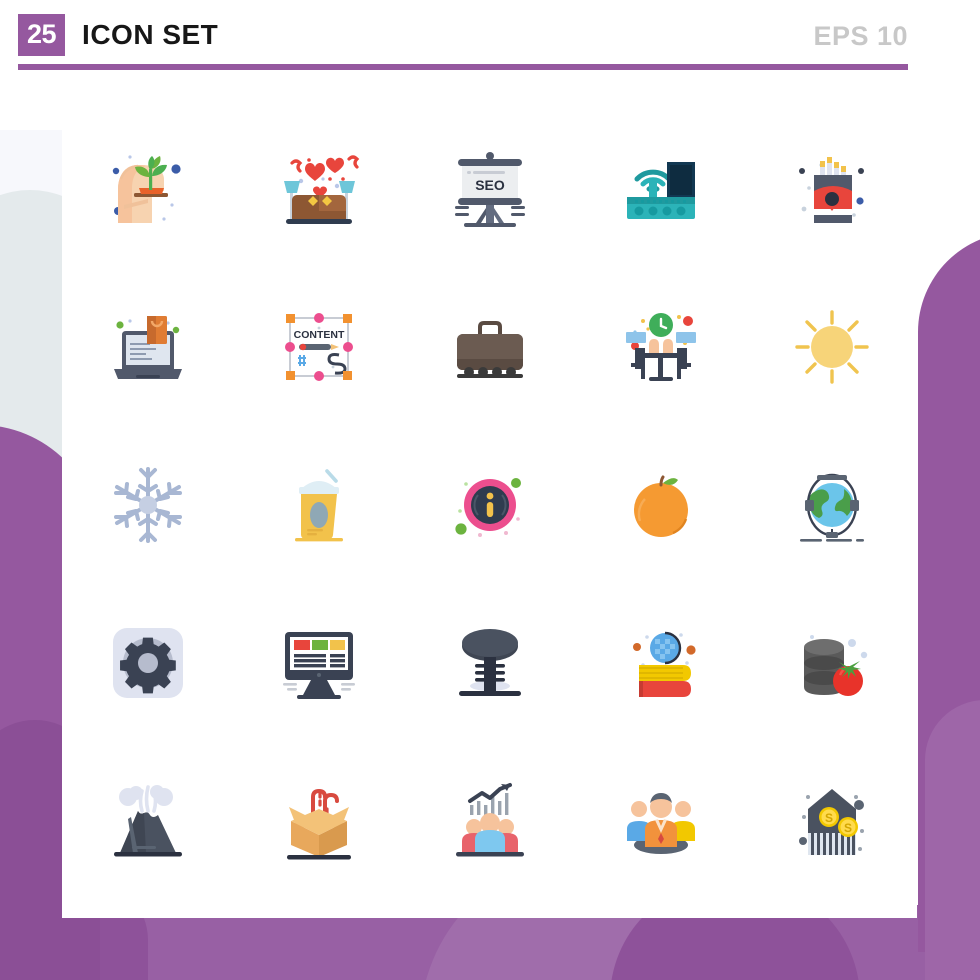 Image resolution: width=980 pixels, height=980 pixels. I want to click on settings-gear-icon, so click(147, 663).